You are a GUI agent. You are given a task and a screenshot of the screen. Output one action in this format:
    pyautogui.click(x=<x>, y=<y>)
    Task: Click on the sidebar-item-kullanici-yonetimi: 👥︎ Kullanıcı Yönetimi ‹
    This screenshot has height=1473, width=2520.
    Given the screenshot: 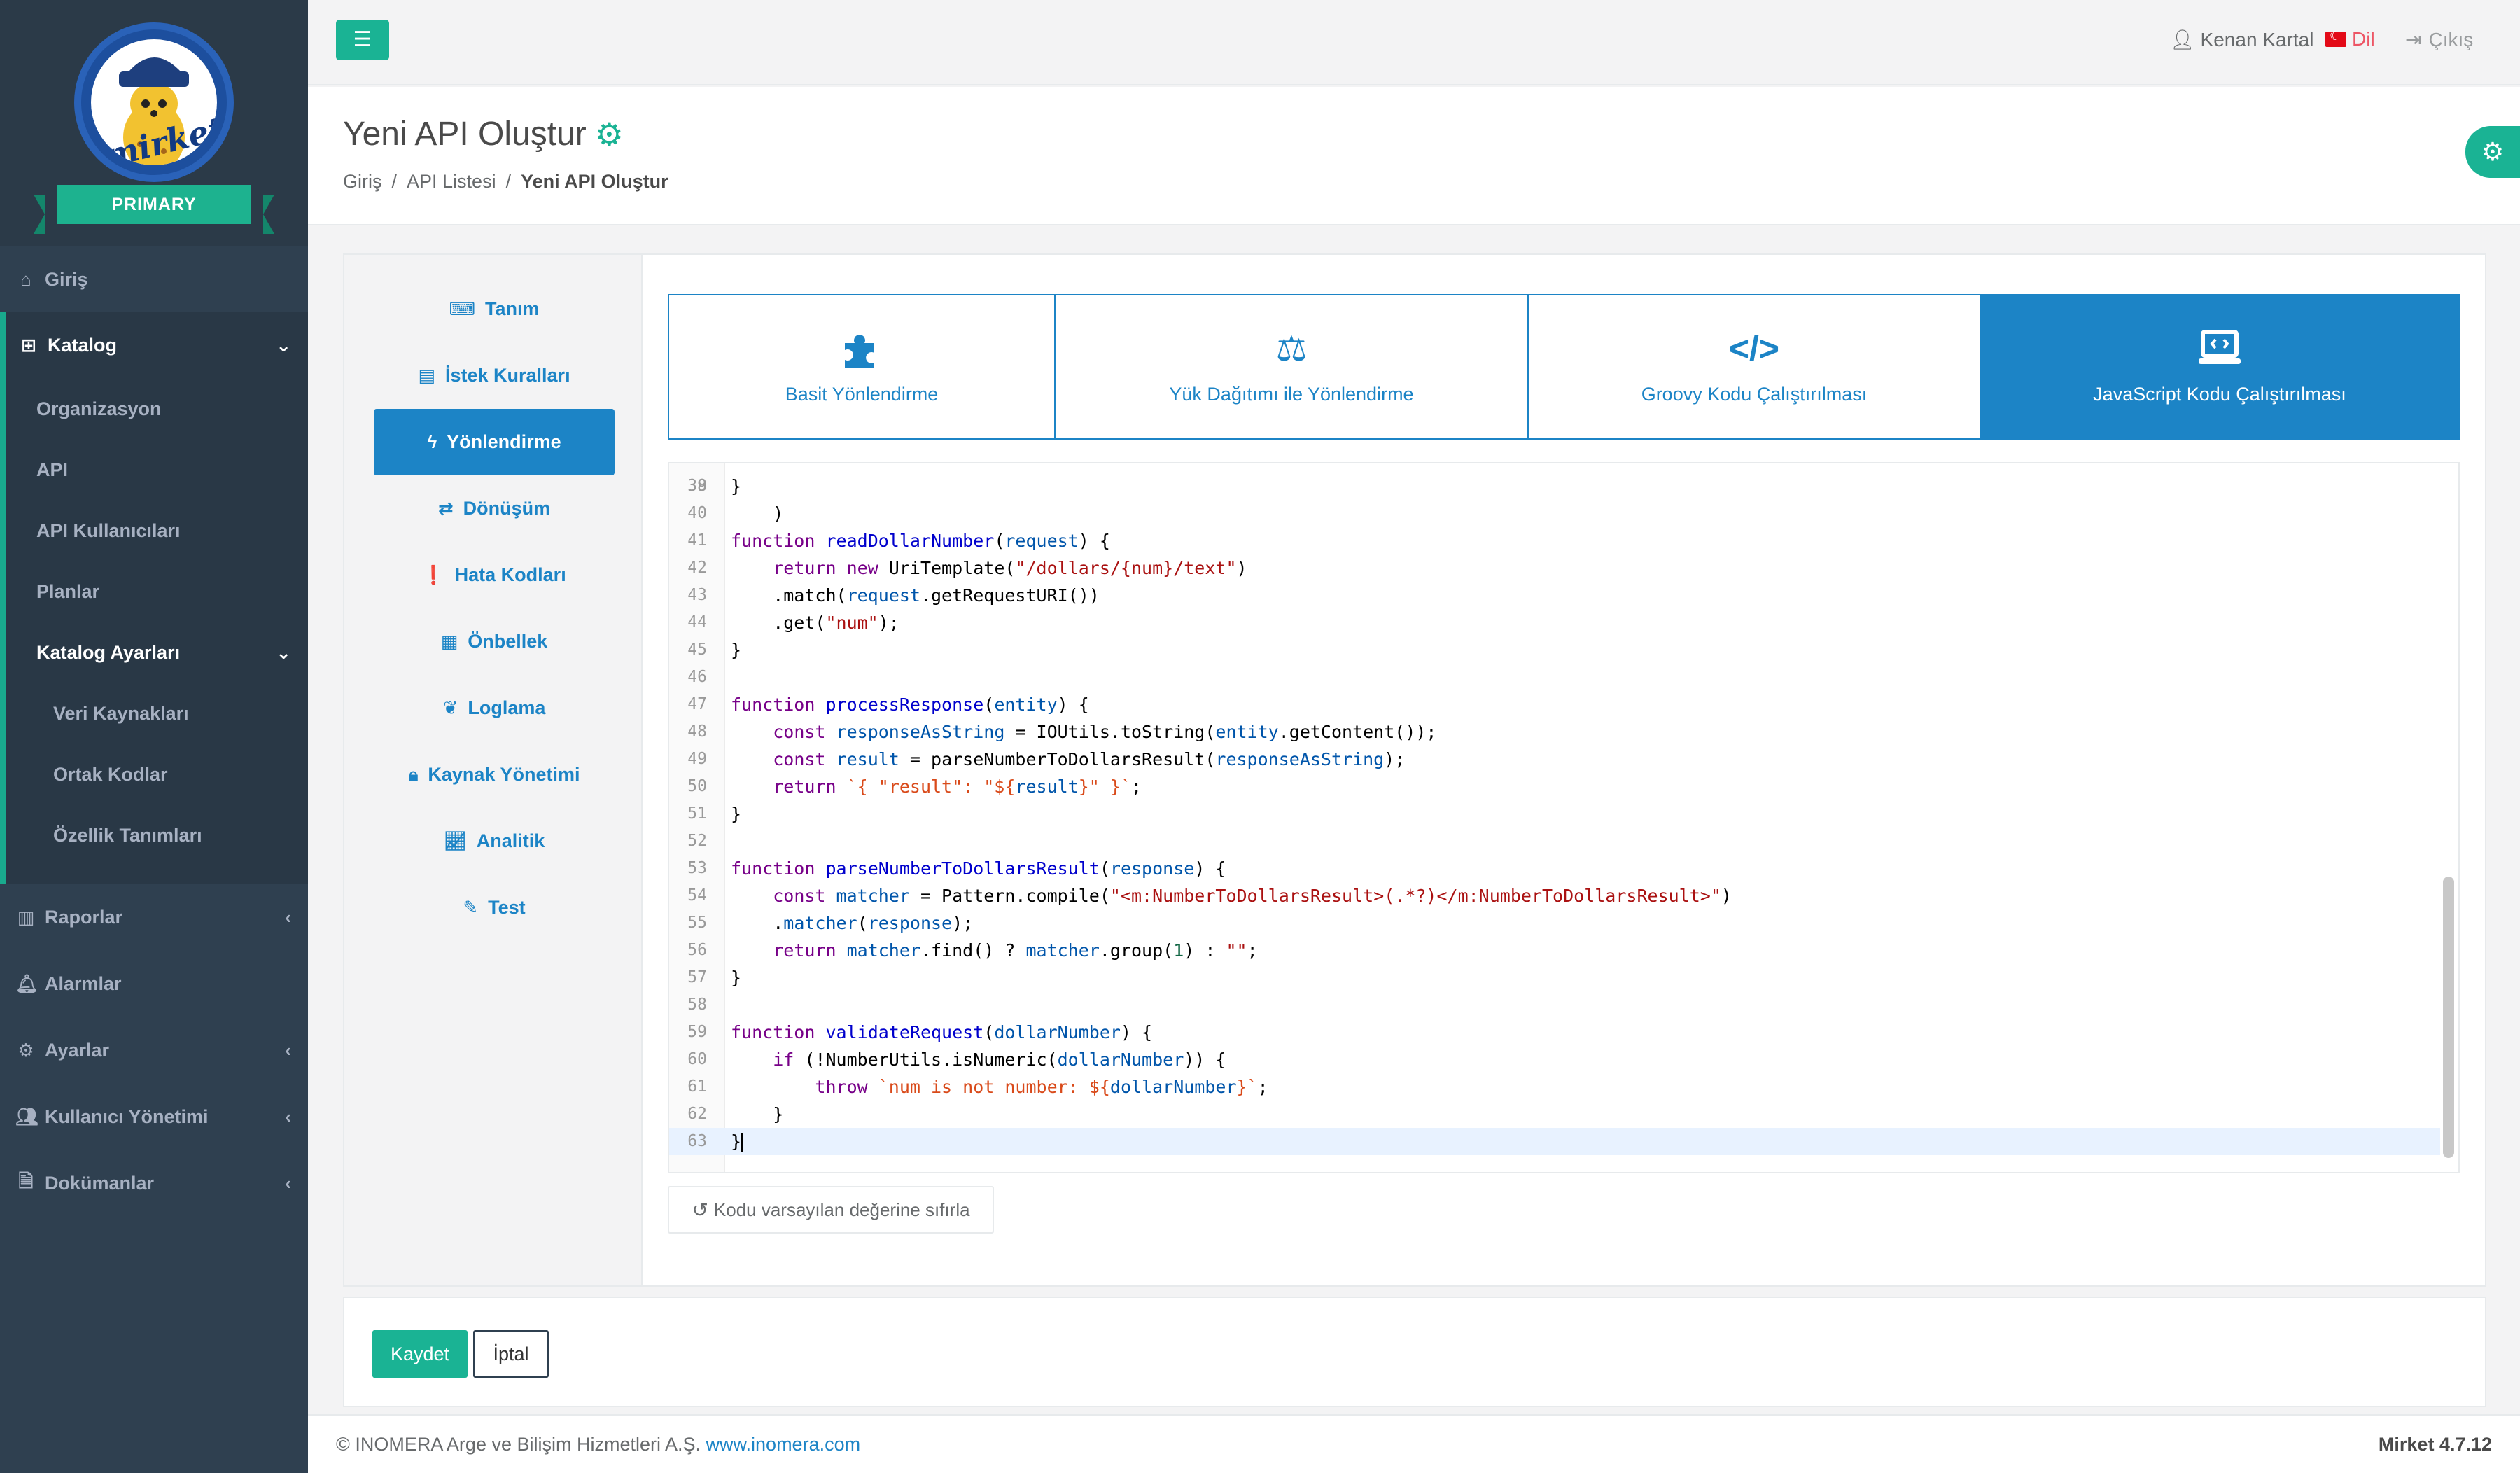 What is the action you would take?
    pyautogui.click(x=154, y=1117)
    